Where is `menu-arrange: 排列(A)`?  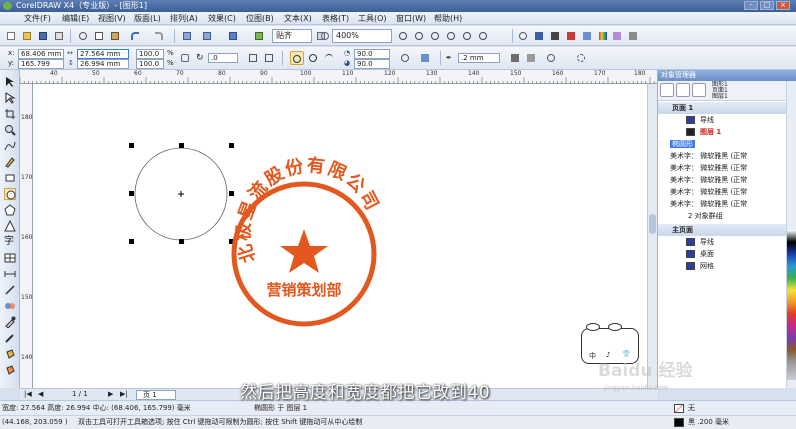 menu-arrange: 排列(A) is located at coordinates (184, 18).